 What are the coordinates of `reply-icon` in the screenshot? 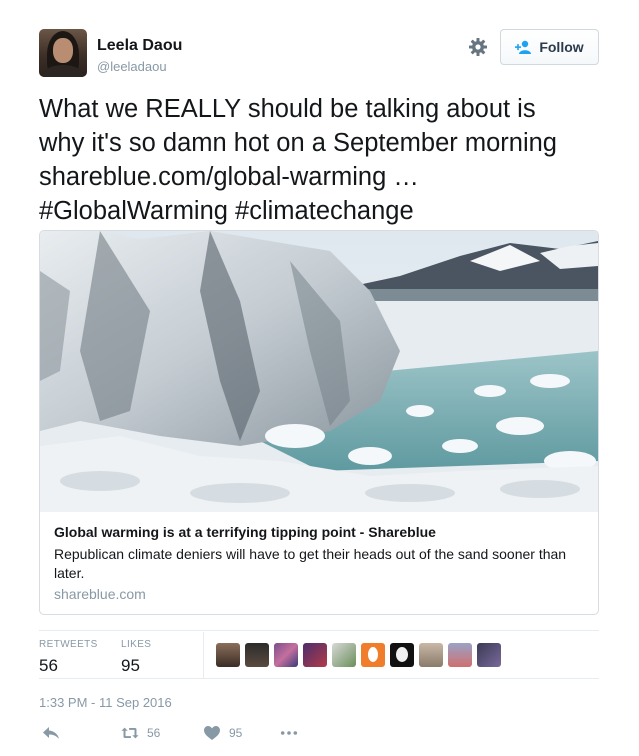 It's located at (51, 733).